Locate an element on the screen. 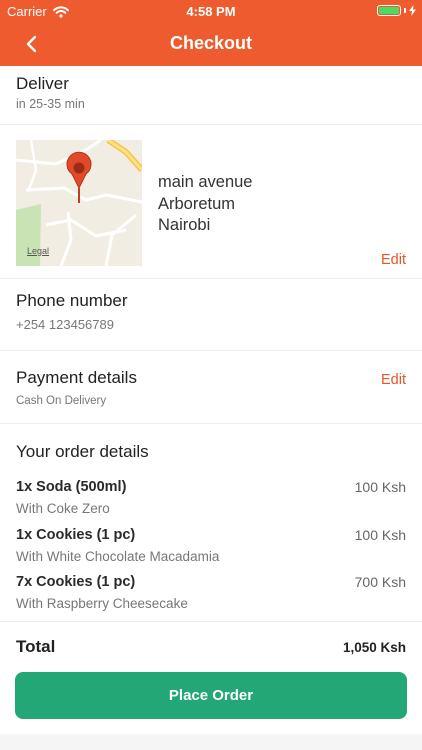 This screenshot has height=750, width=422. address-map: Legal is located at coordinates (79, 203).